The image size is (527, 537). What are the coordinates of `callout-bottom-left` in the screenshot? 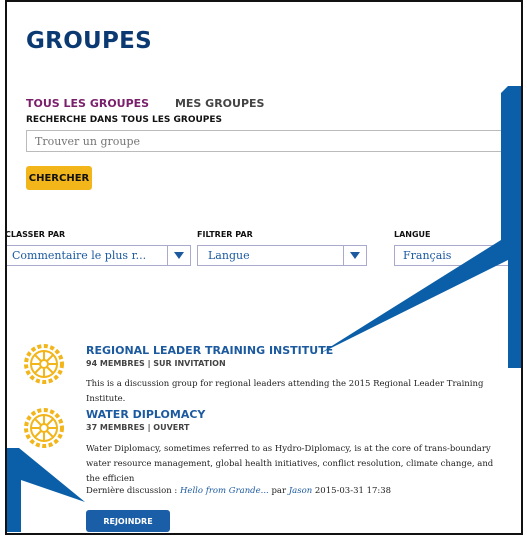 It's located at (46, 490).